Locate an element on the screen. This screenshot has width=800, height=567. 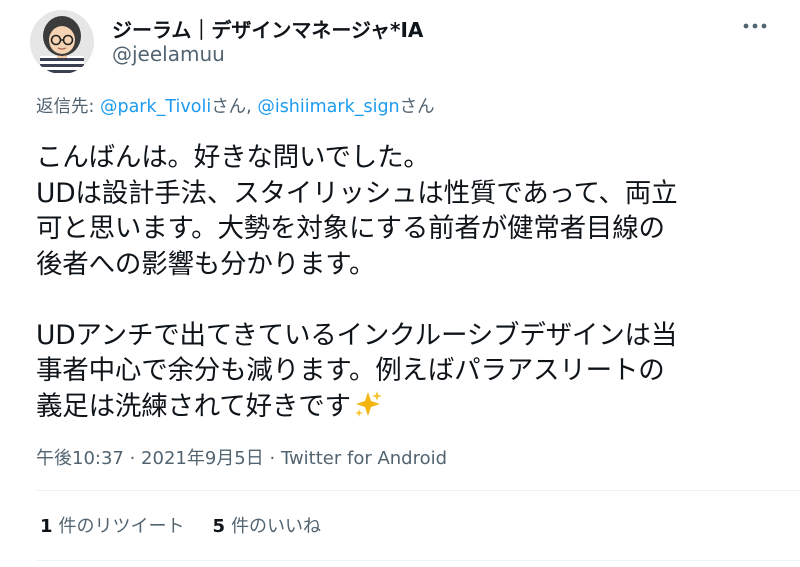
reply-prefix: 返信先: is located at coordinates (68, 107).